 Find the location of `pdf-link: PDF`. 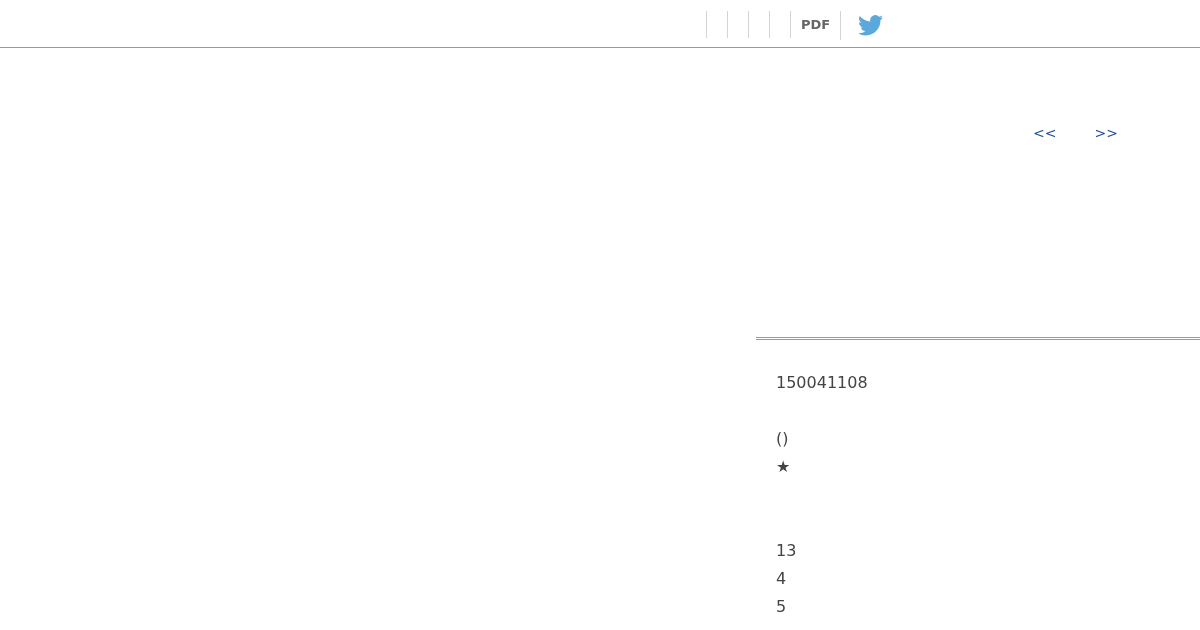

pdf-link: PDF is located at coordinates (816, 24).